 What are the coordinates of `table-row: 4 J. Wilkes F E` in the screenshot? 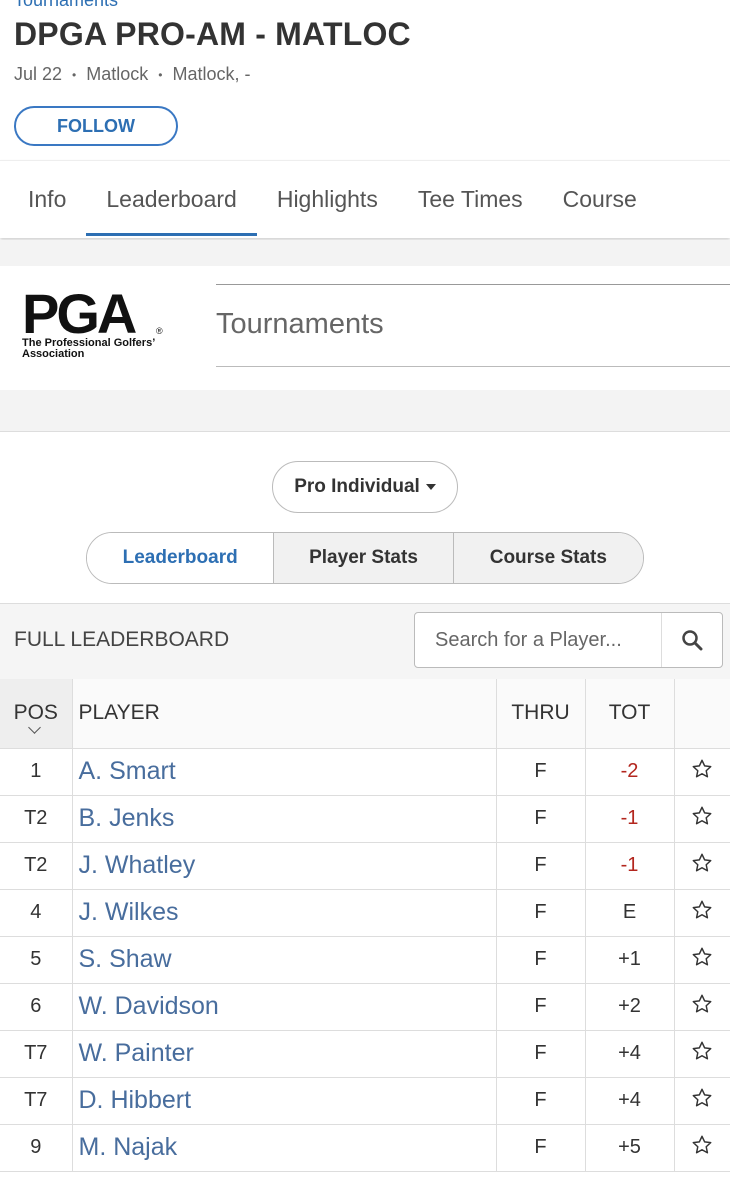 It's located at (365, 913).